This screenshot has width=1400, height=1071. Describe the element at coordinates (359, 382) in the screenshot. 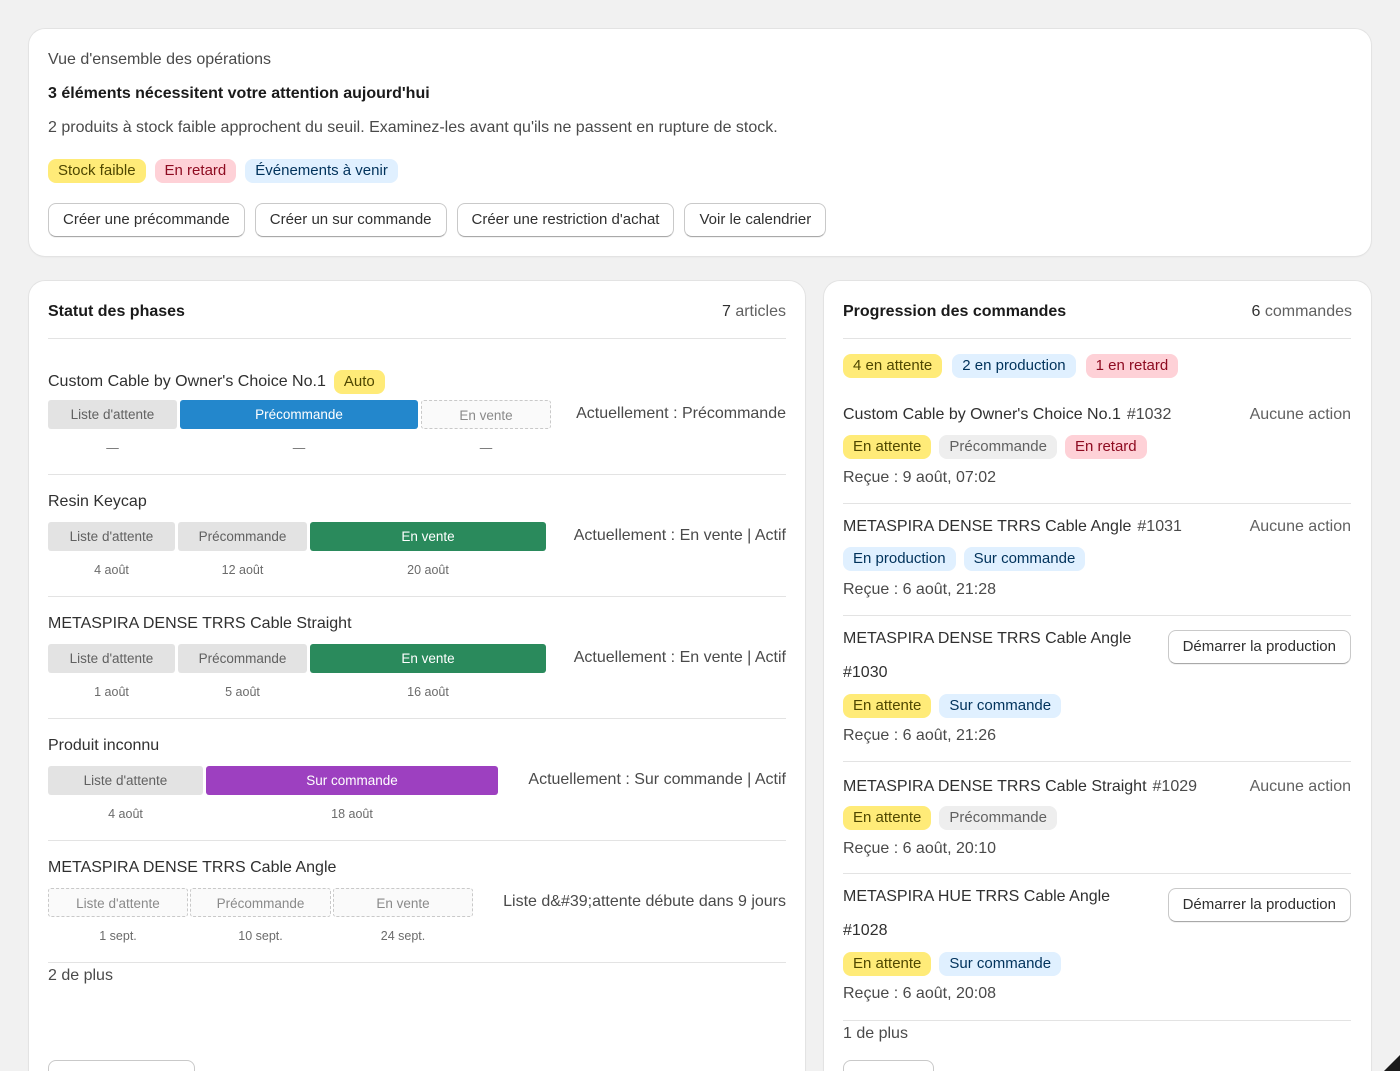

I see `auto-badge: Auto` at that location.